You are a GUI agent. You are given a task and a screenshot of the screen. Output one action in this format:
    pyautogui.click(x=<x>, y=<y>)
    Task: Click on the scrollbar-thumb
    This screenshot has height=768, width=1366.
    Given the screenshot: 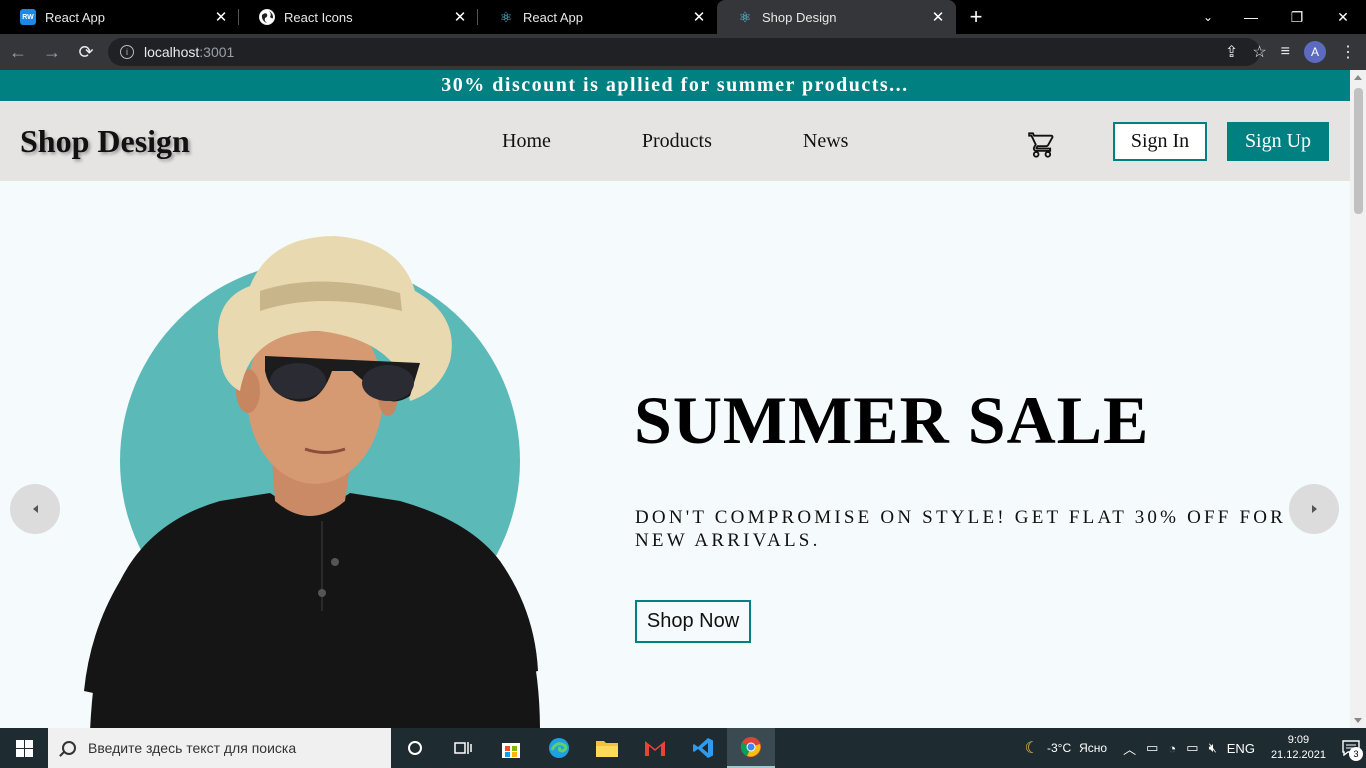 What is the action you would take?
    pyautogui.click(x=1358, y=151)
    